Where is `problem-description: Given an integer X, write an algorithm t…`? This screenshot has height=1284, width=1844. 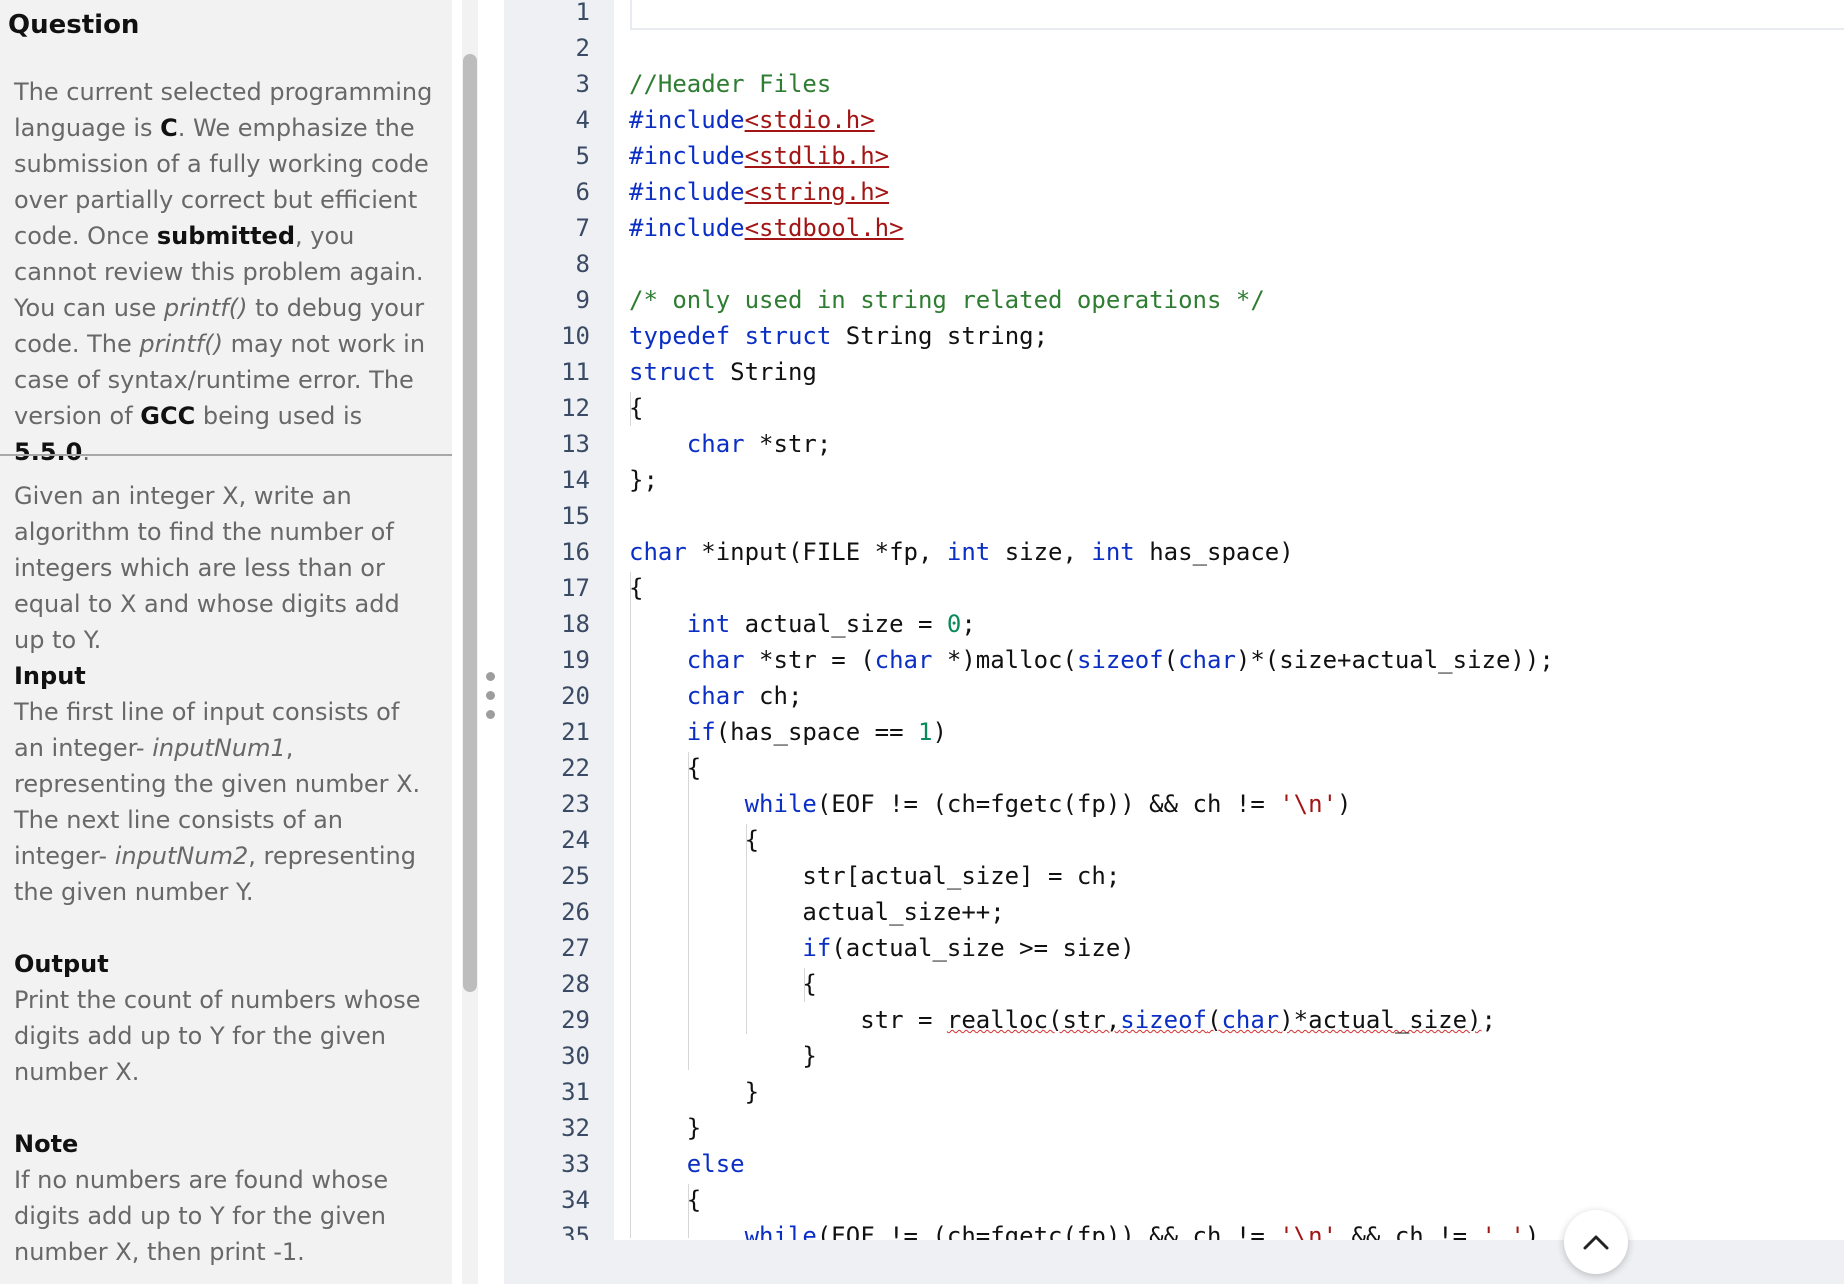
problem-description: Given an integer X, write an algorithm t… is located at coordinates (224, 568).